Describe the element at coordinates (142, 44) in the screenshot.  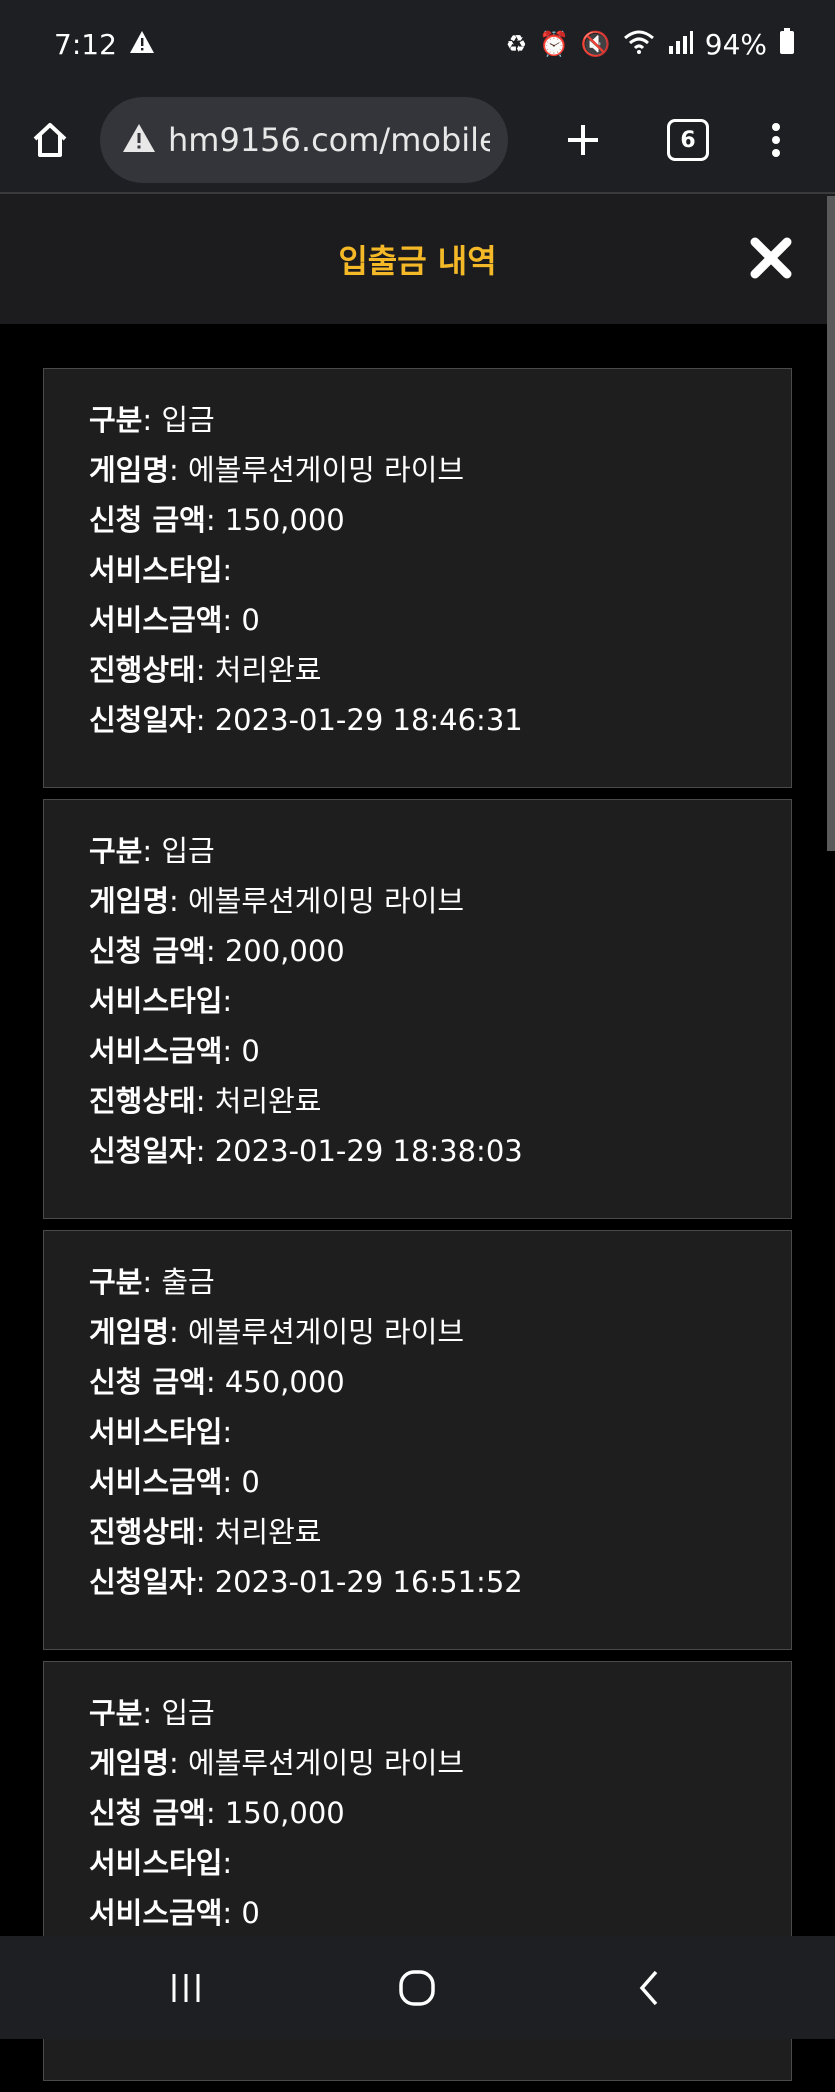
I see `warning-icon` at that location.